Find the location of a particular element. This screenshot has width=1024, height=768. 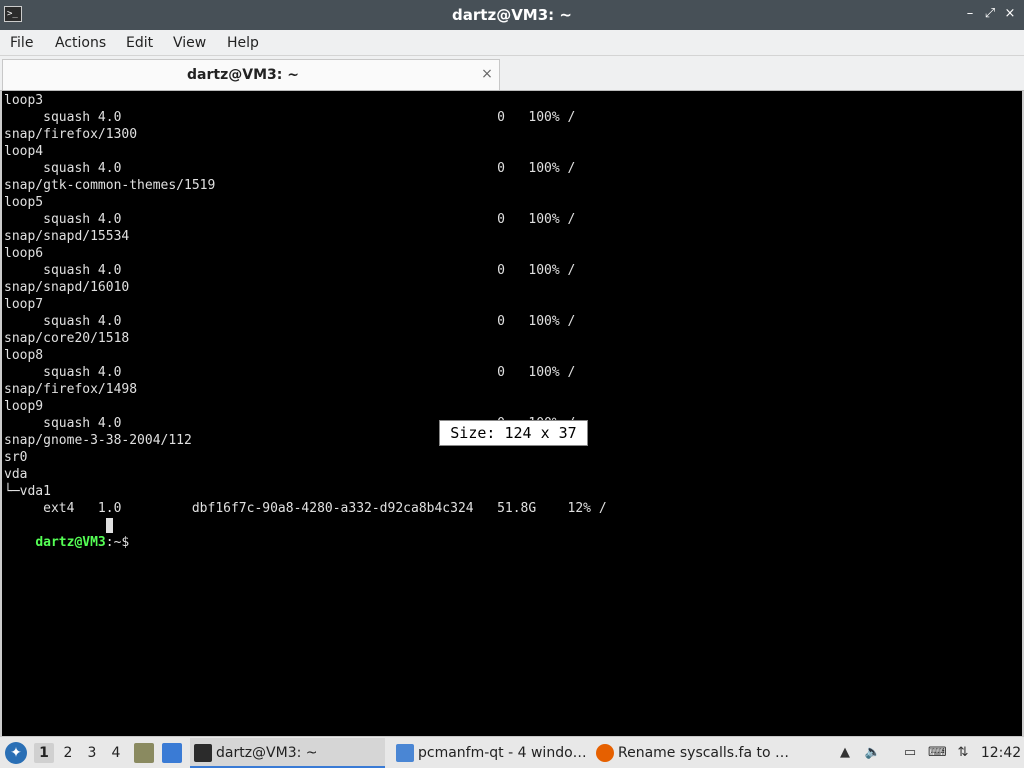

clipboard-icon: ▭ is located at coordinates (910, 753).